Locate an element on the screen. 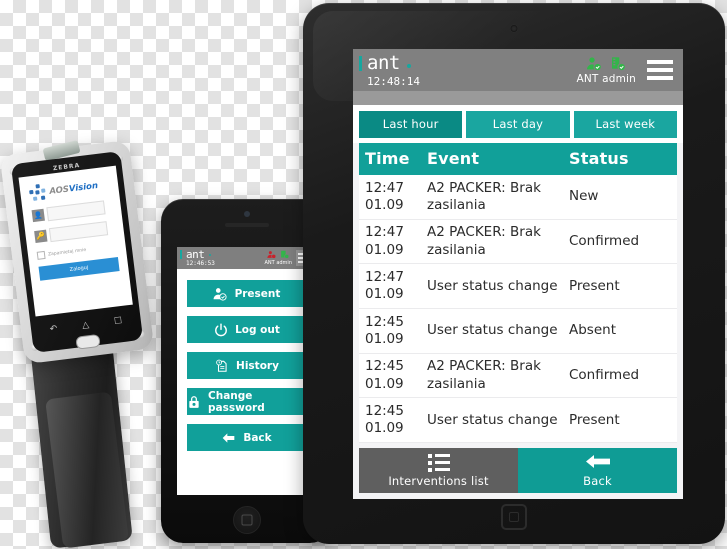  table-header-row: Time Event Status is located at coordinates (518, 159).